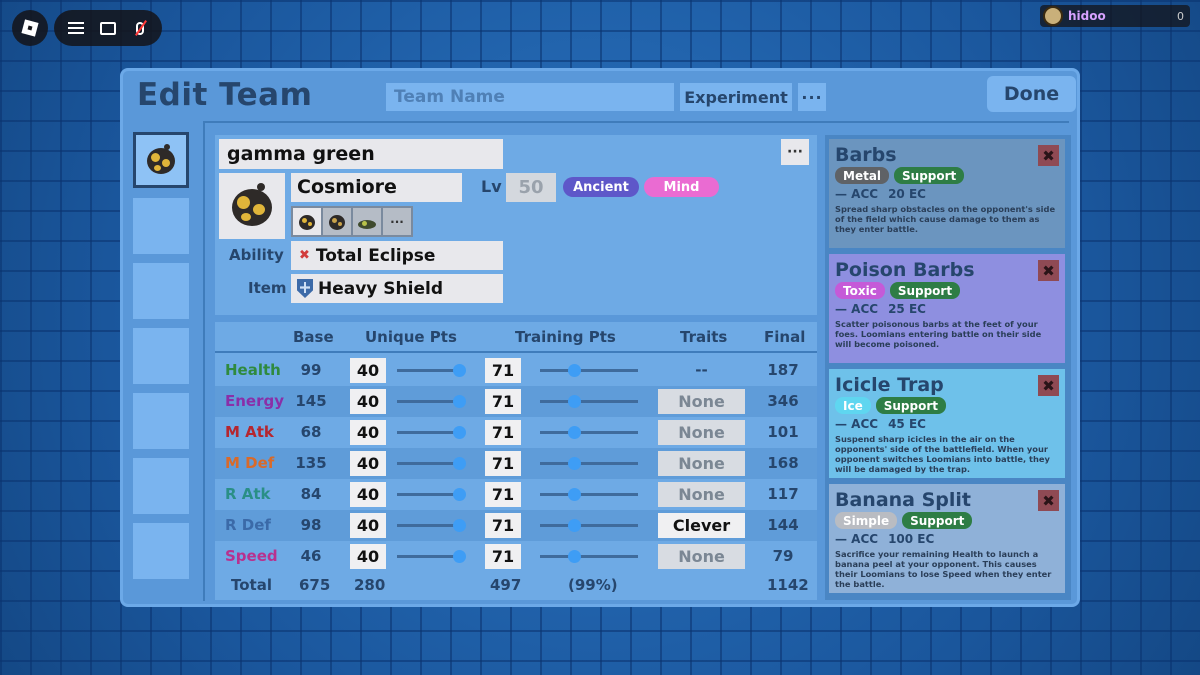  Describe the element at coordinates (311, 494) in the screenshot. I see `stat-base: 84` at that location.